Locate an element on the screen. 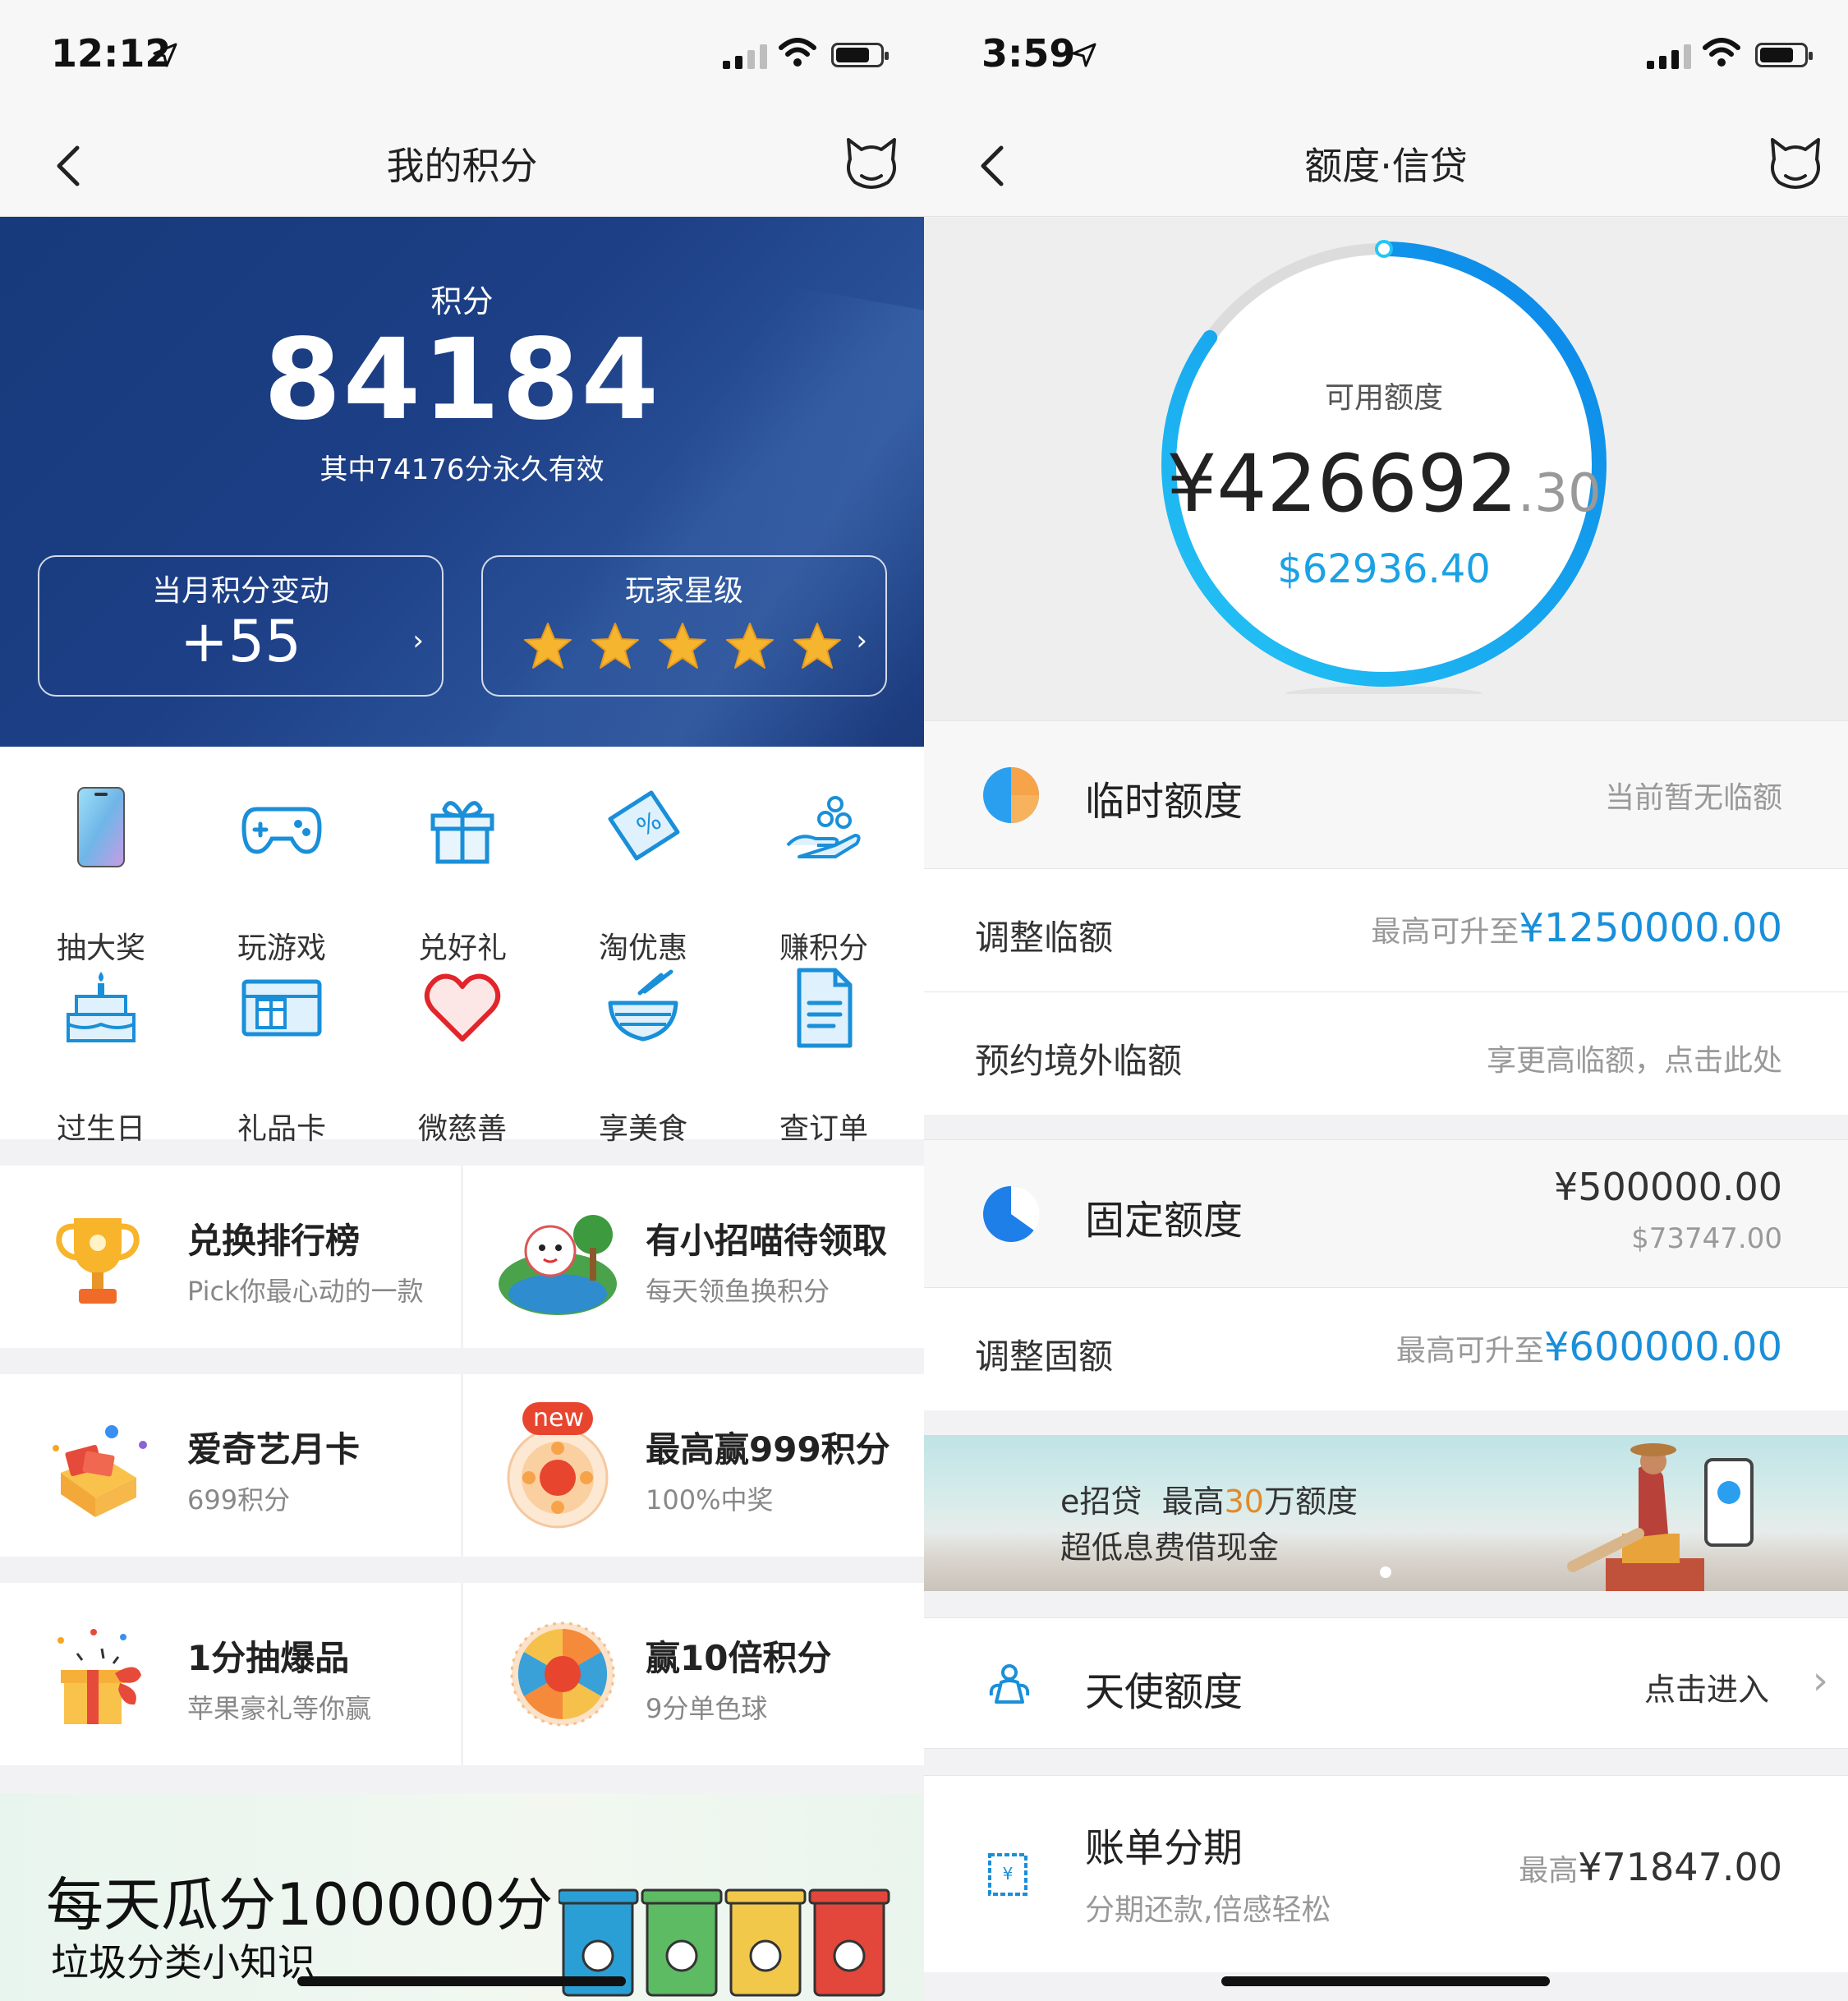 The image size is (1848, 2001). angel-icon is located at coordinates (1009, 1684).